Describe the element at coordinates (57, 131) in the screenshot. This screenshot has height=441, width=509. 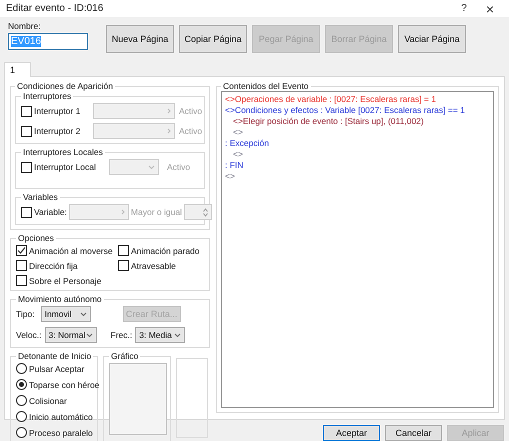
I see `checkbox-label: Interruptor 2` at that location.